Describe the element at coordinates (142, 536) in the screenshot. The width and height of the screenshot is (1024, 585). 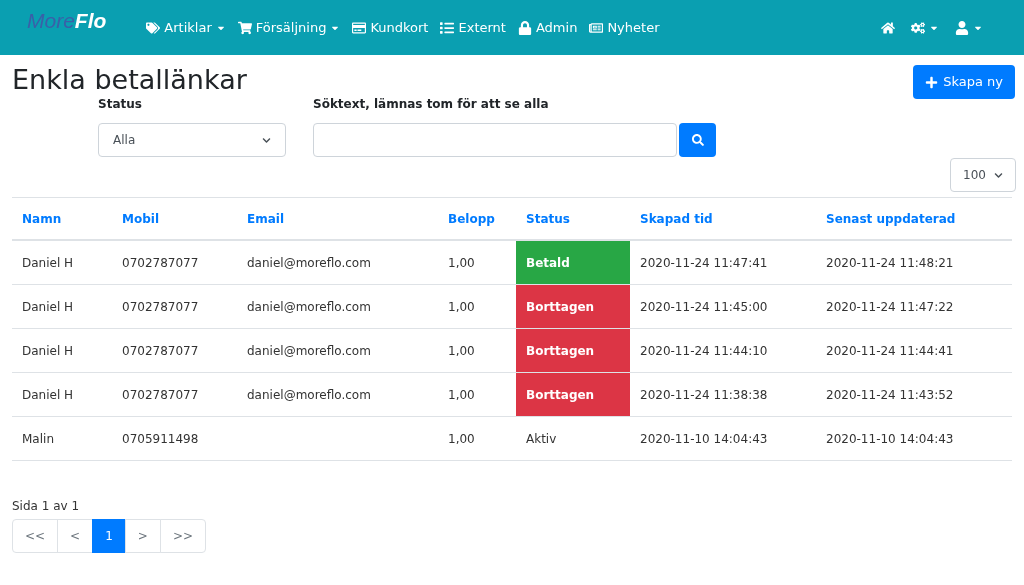
I see `page-button: >` at that location.